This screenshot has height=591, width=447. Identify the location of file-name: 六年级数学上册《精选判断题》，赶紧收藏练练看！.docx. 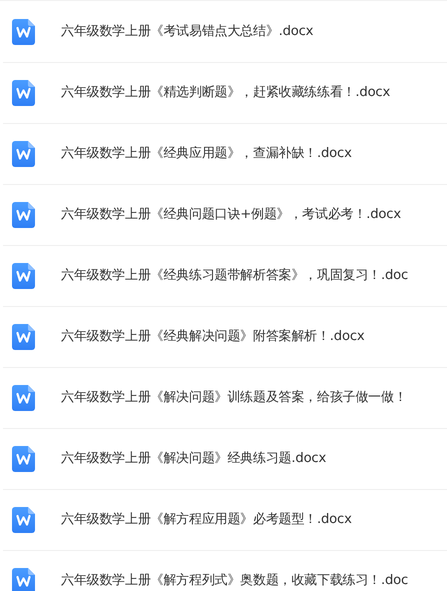
(225, 93).